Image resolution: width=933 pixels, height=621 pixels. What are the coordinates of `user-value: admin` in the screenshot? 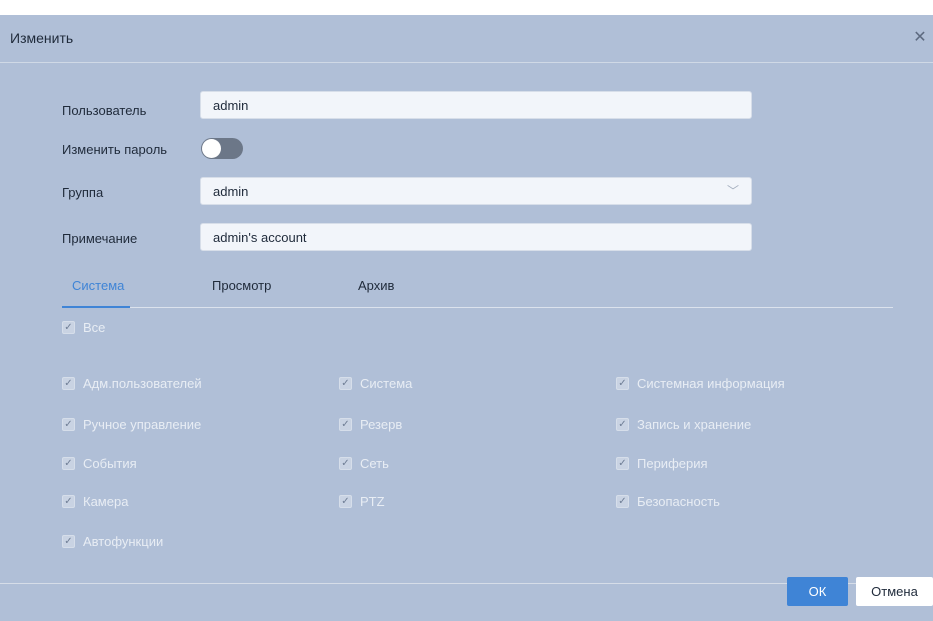 It's located at (231, 105).